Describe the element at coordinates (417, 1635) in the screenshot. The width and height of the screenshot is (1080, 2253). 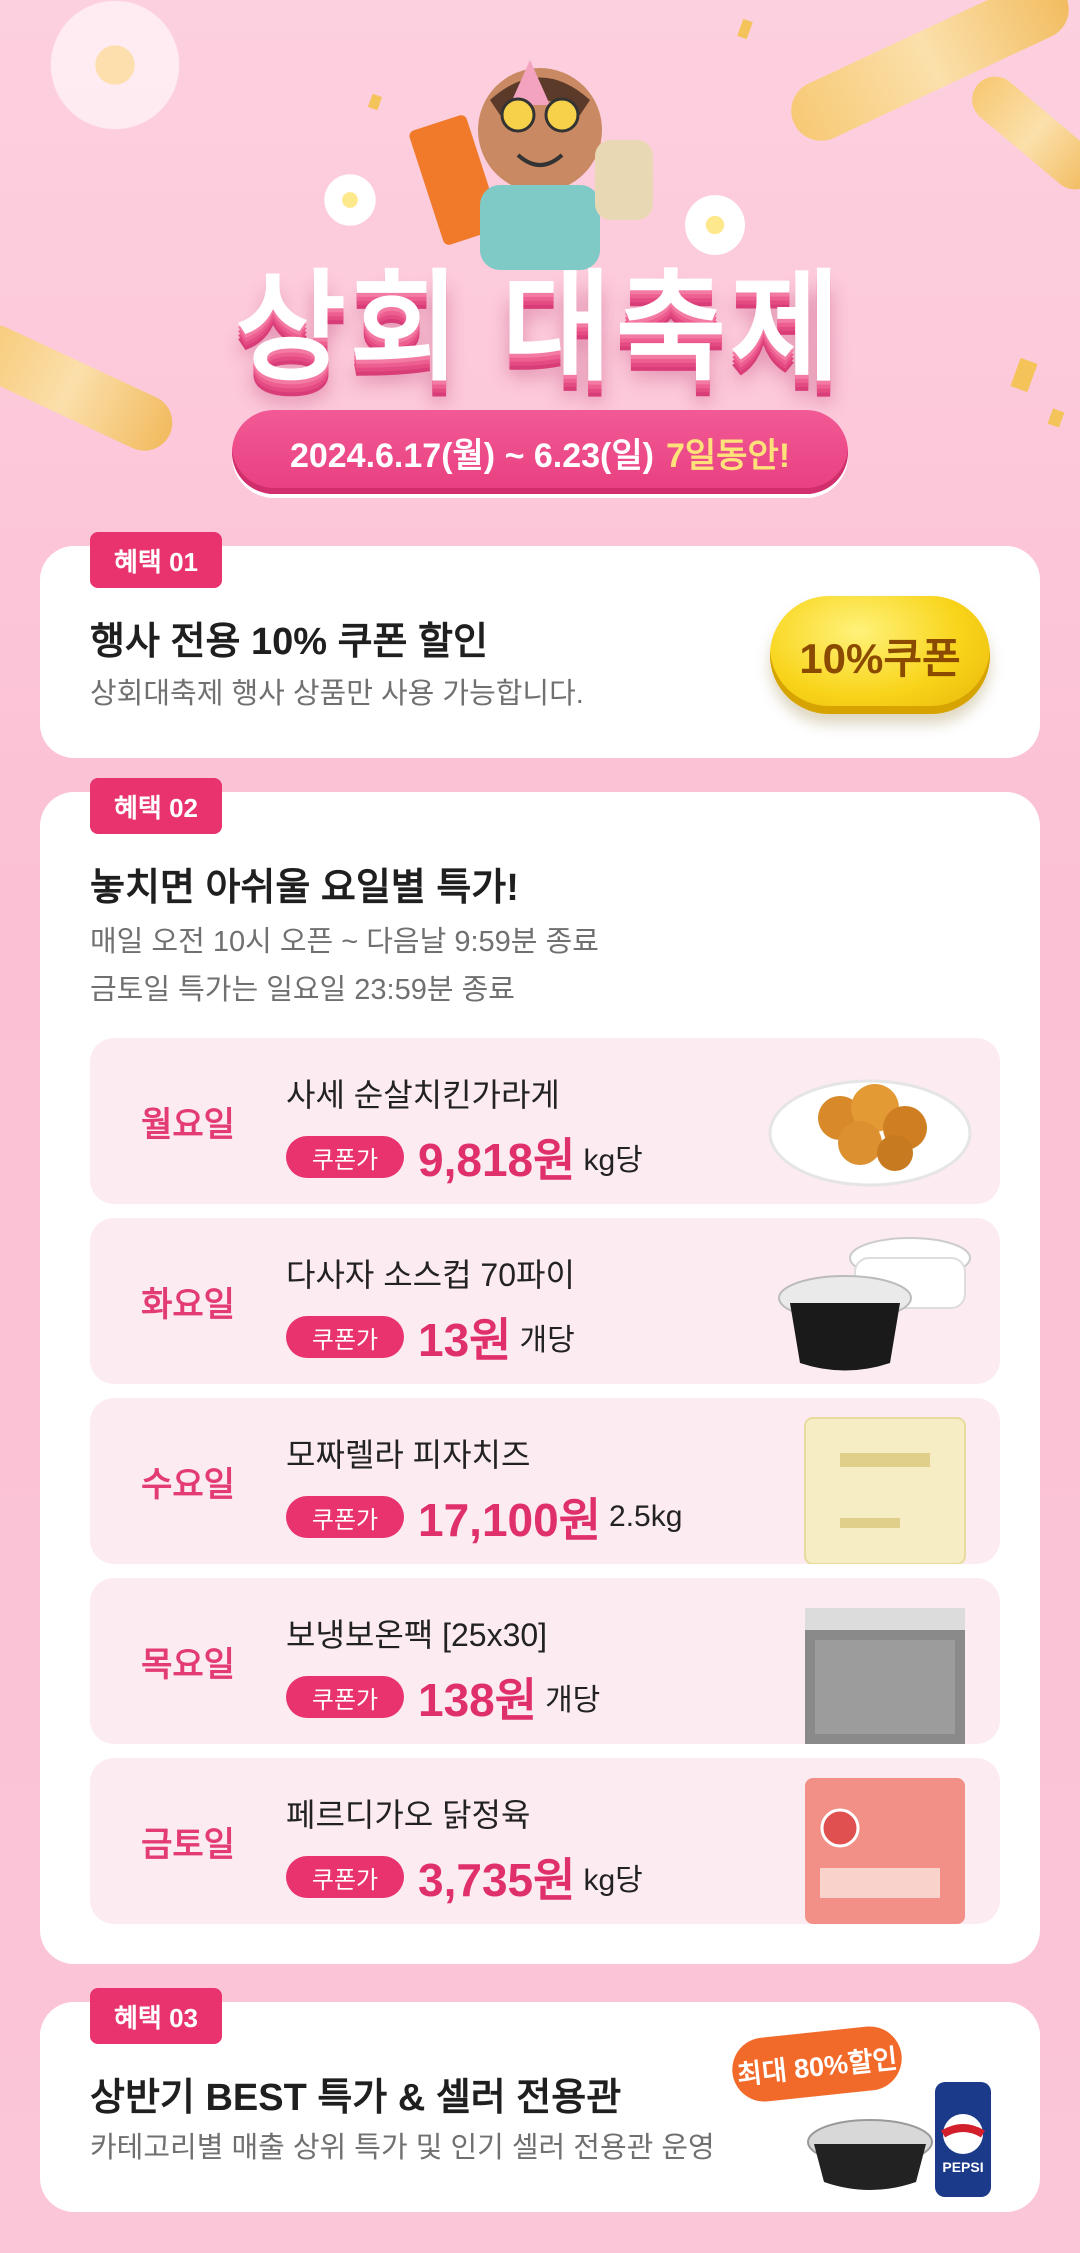
I see `product-name: 보냉보온팩 [25x30]` at that location.